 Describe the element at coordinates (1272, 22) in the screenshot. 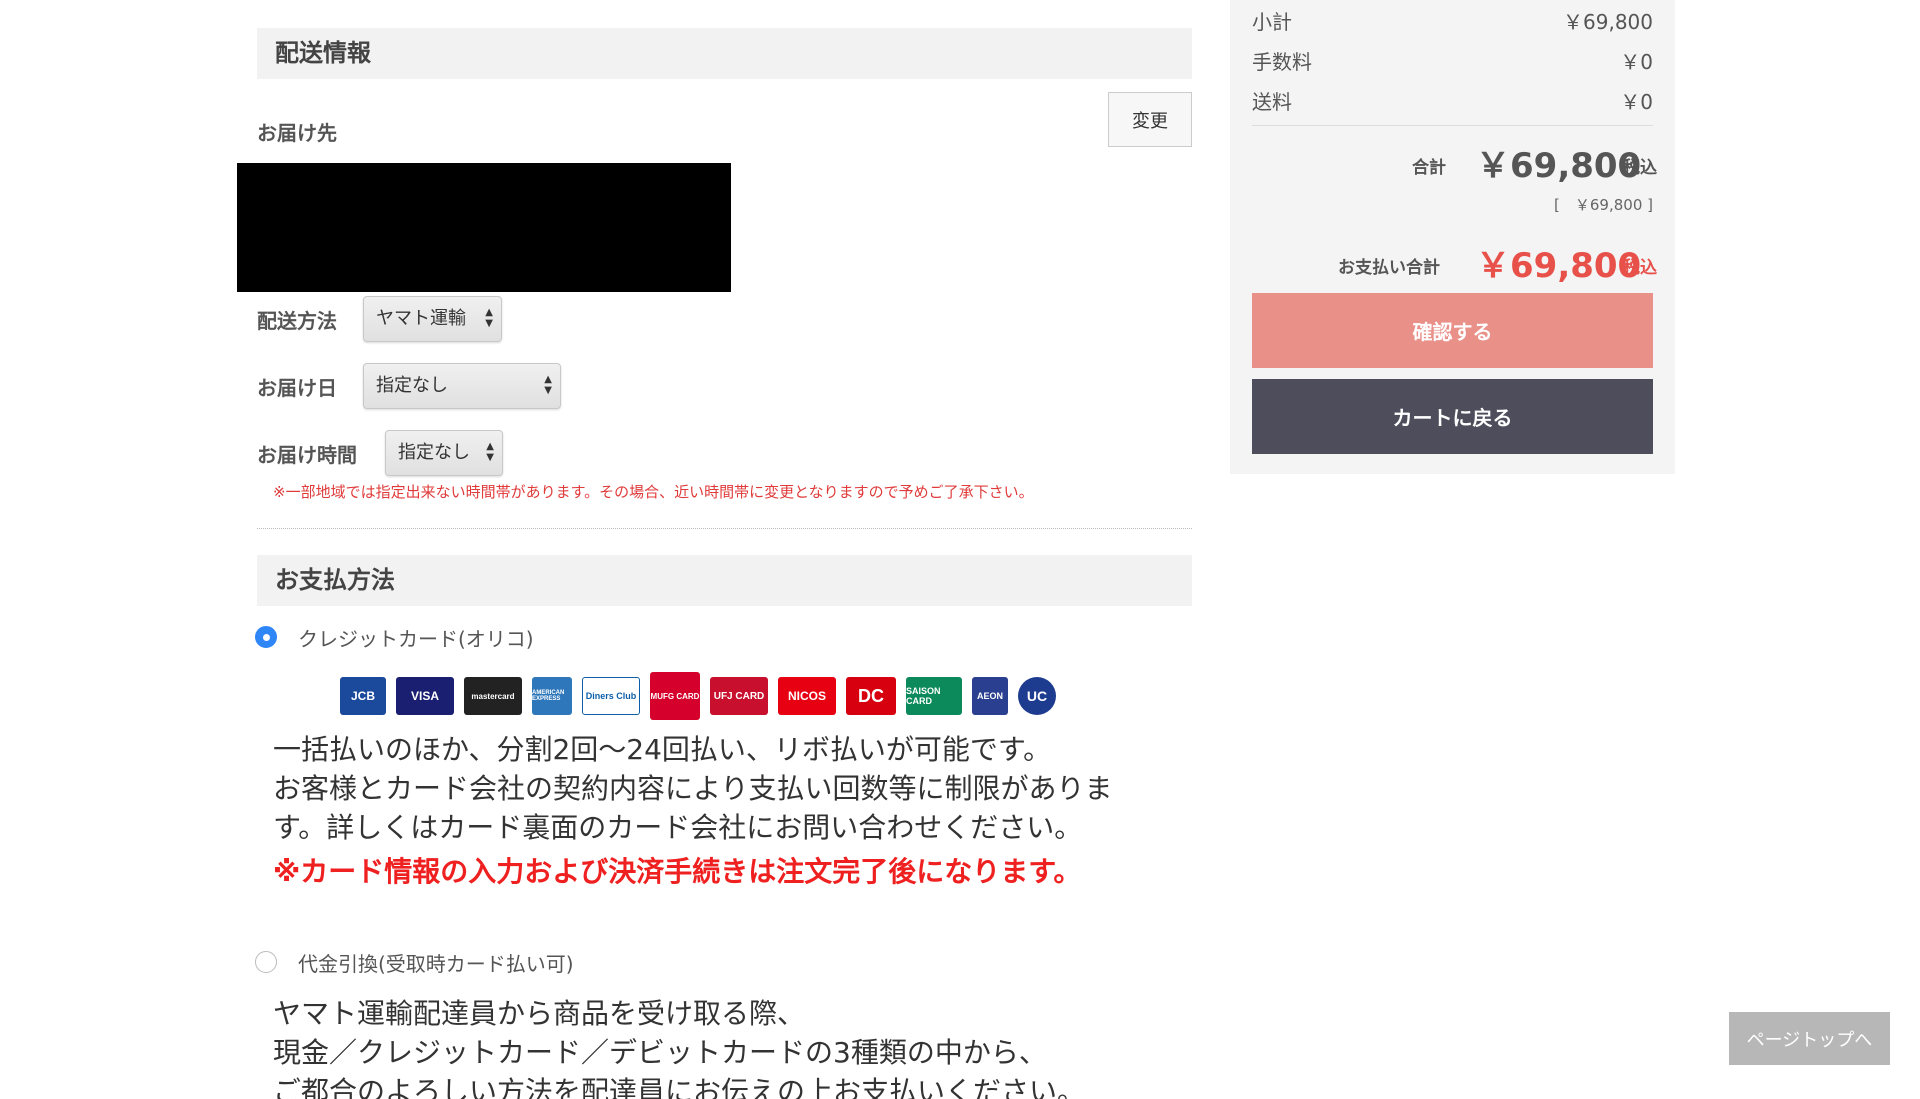

I see `subtotal-label: 小計` at that location.